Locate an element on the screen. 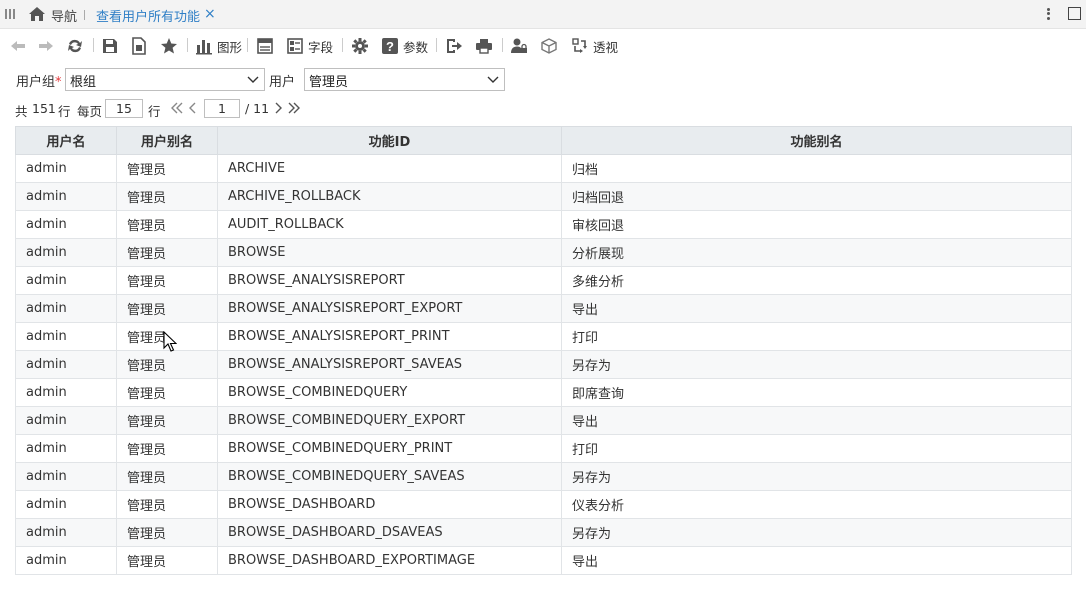 The image size is (1086, 614). table-row: admin 管理员 BROWSE_ANALYSISREPORT 多维分析 is located at coordinates (543, 280).